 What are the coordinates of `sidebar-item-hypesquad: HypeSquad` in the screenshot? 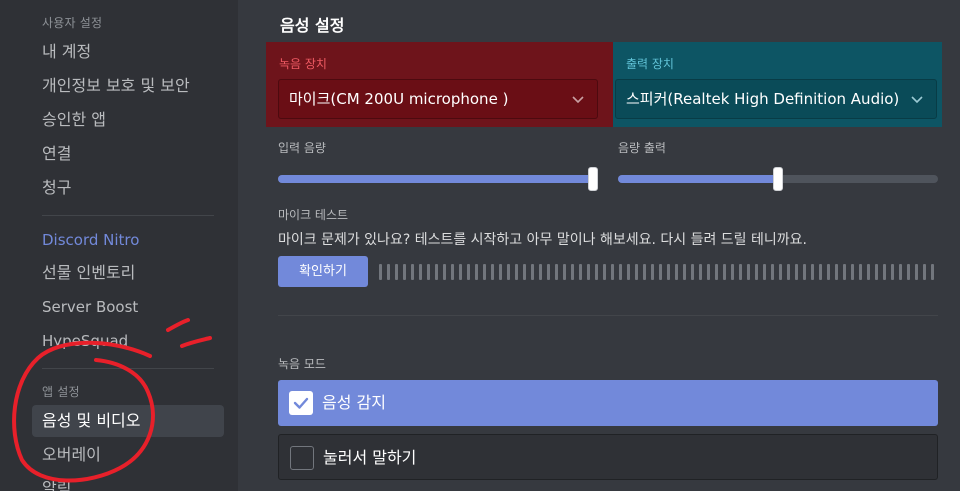 It's located at (128, 341).